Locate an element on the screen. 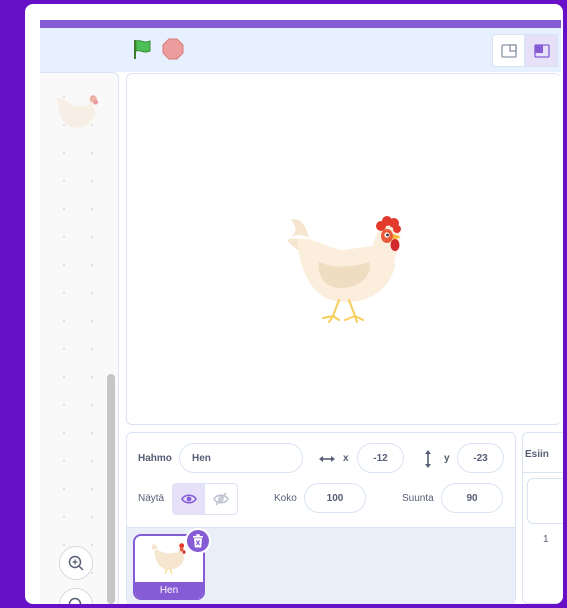  sprite-name-label: Hahmo is located at coordinates (155, 458).